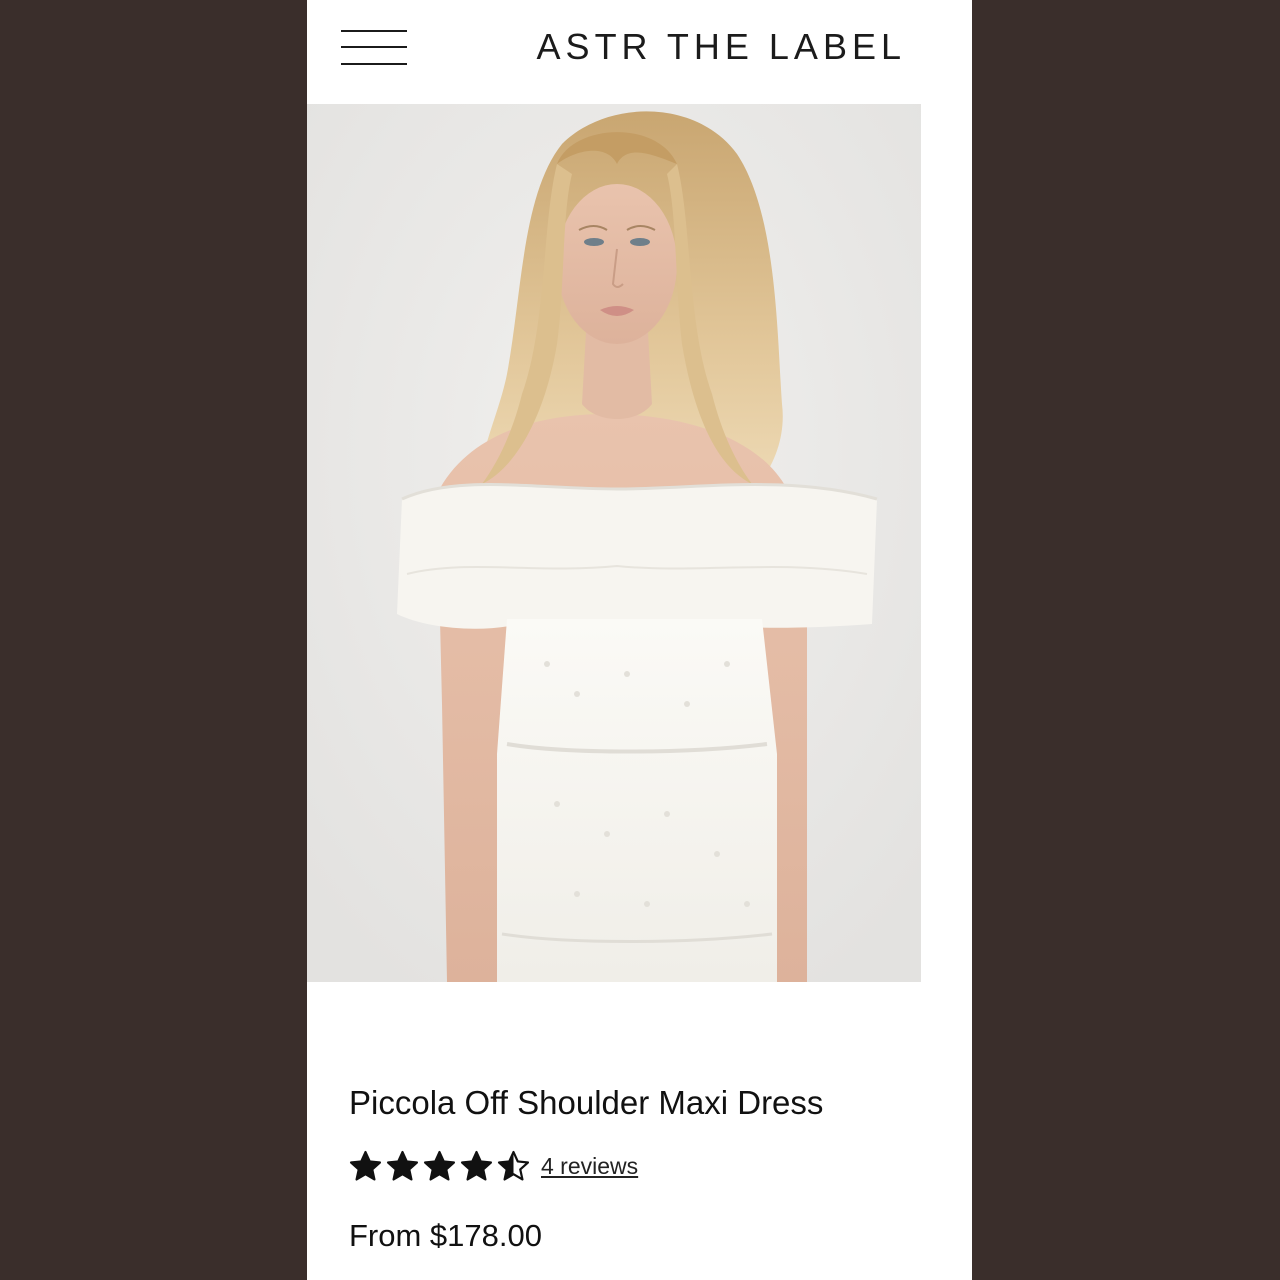  What do you see at coordinates (721, 47) in the screenshot?
I see `brand-logo: ASTR THE LABEL` at bounding box center [721, 47].